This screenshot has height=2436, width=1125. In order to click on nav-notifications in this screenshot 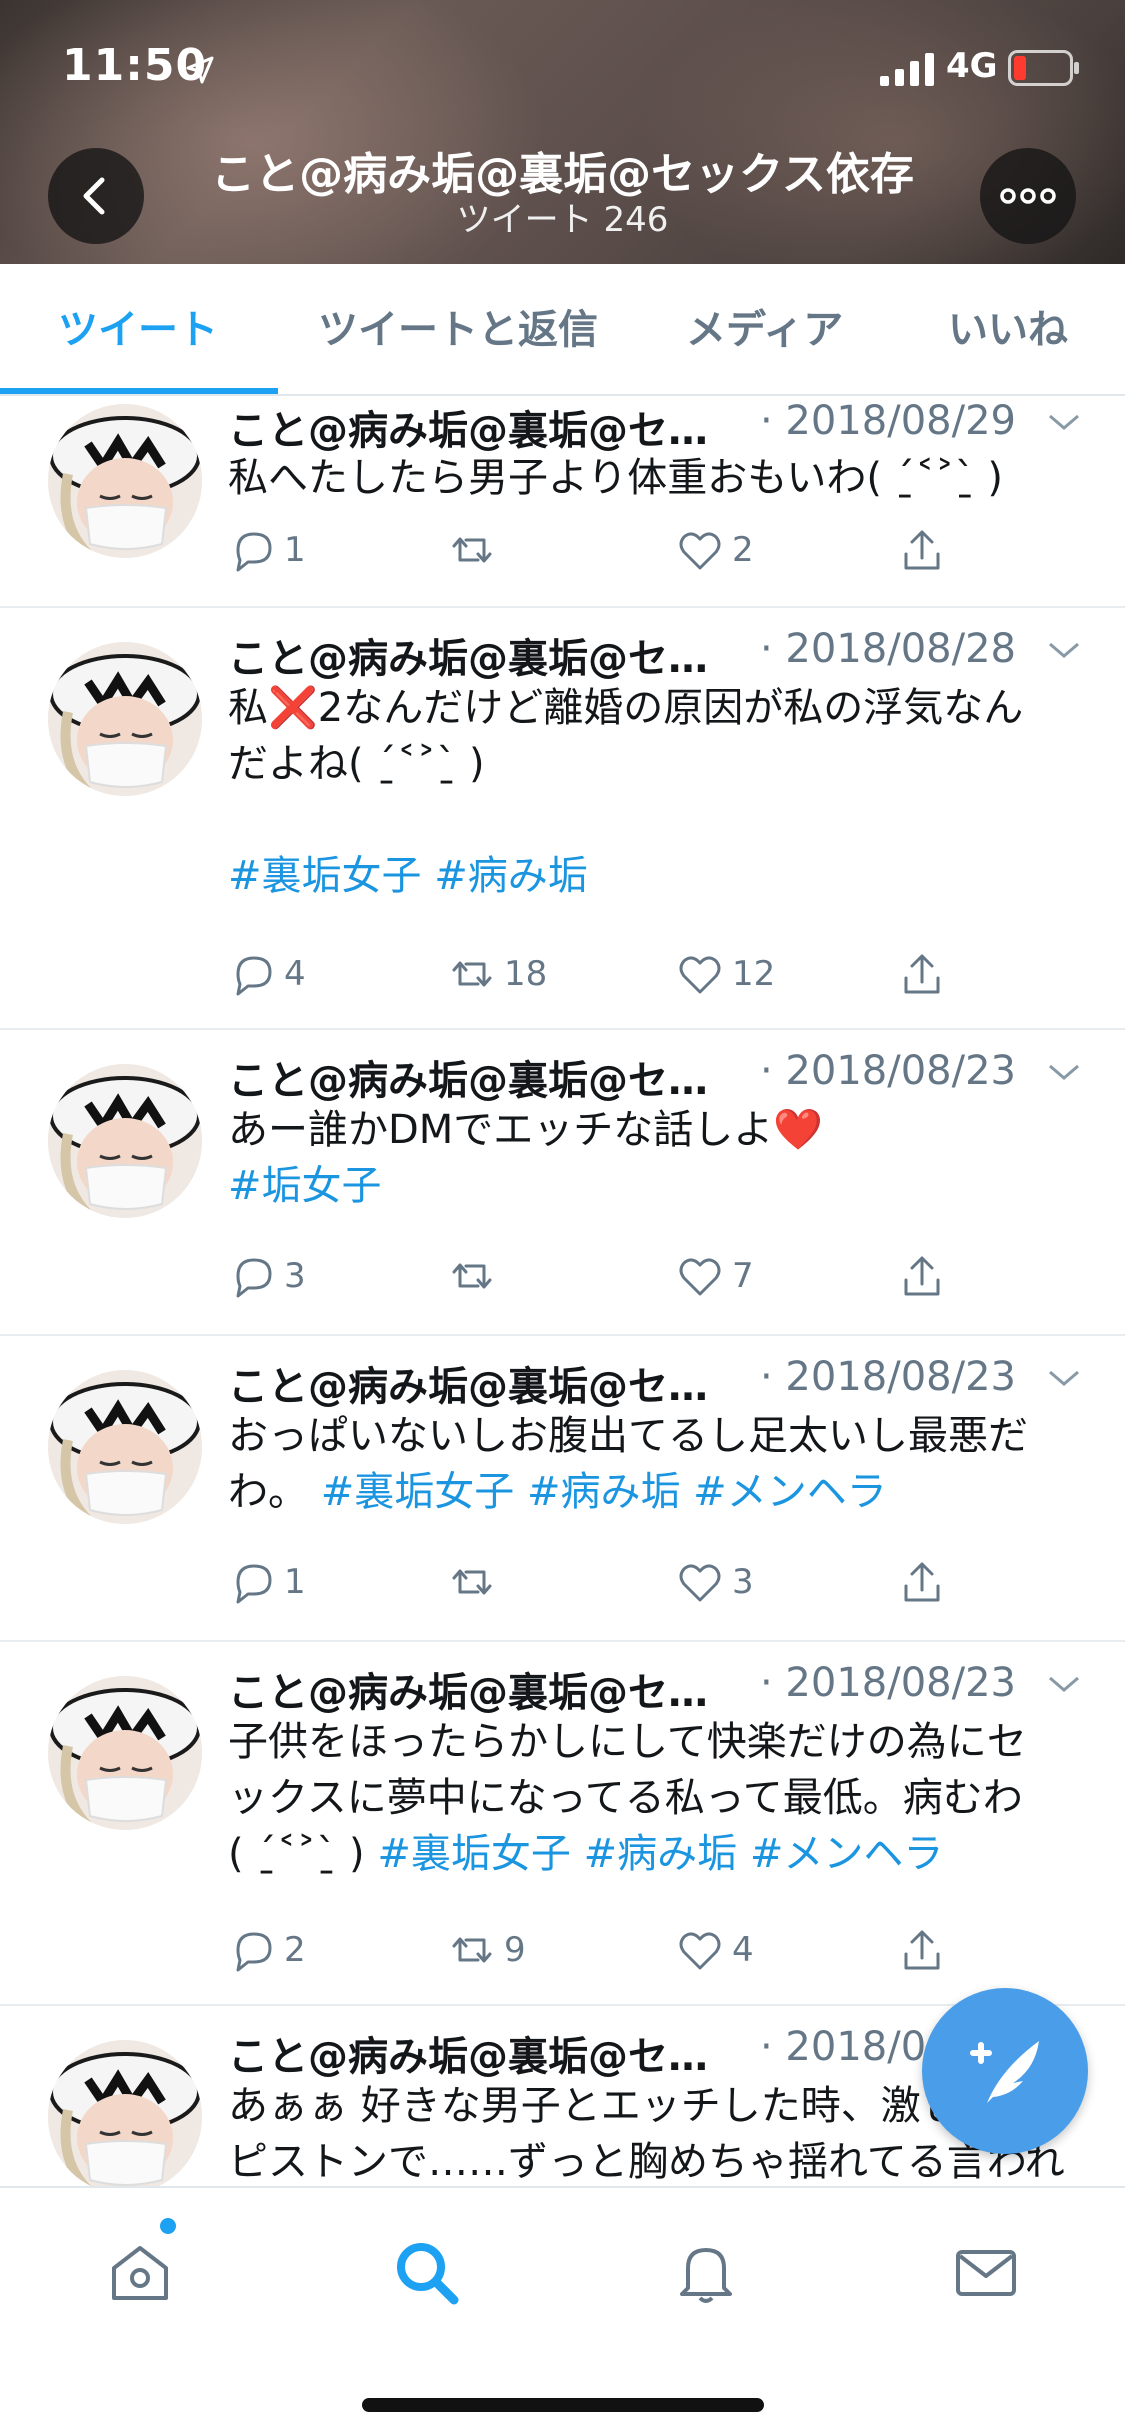, I will do `click(706, 2272)`.